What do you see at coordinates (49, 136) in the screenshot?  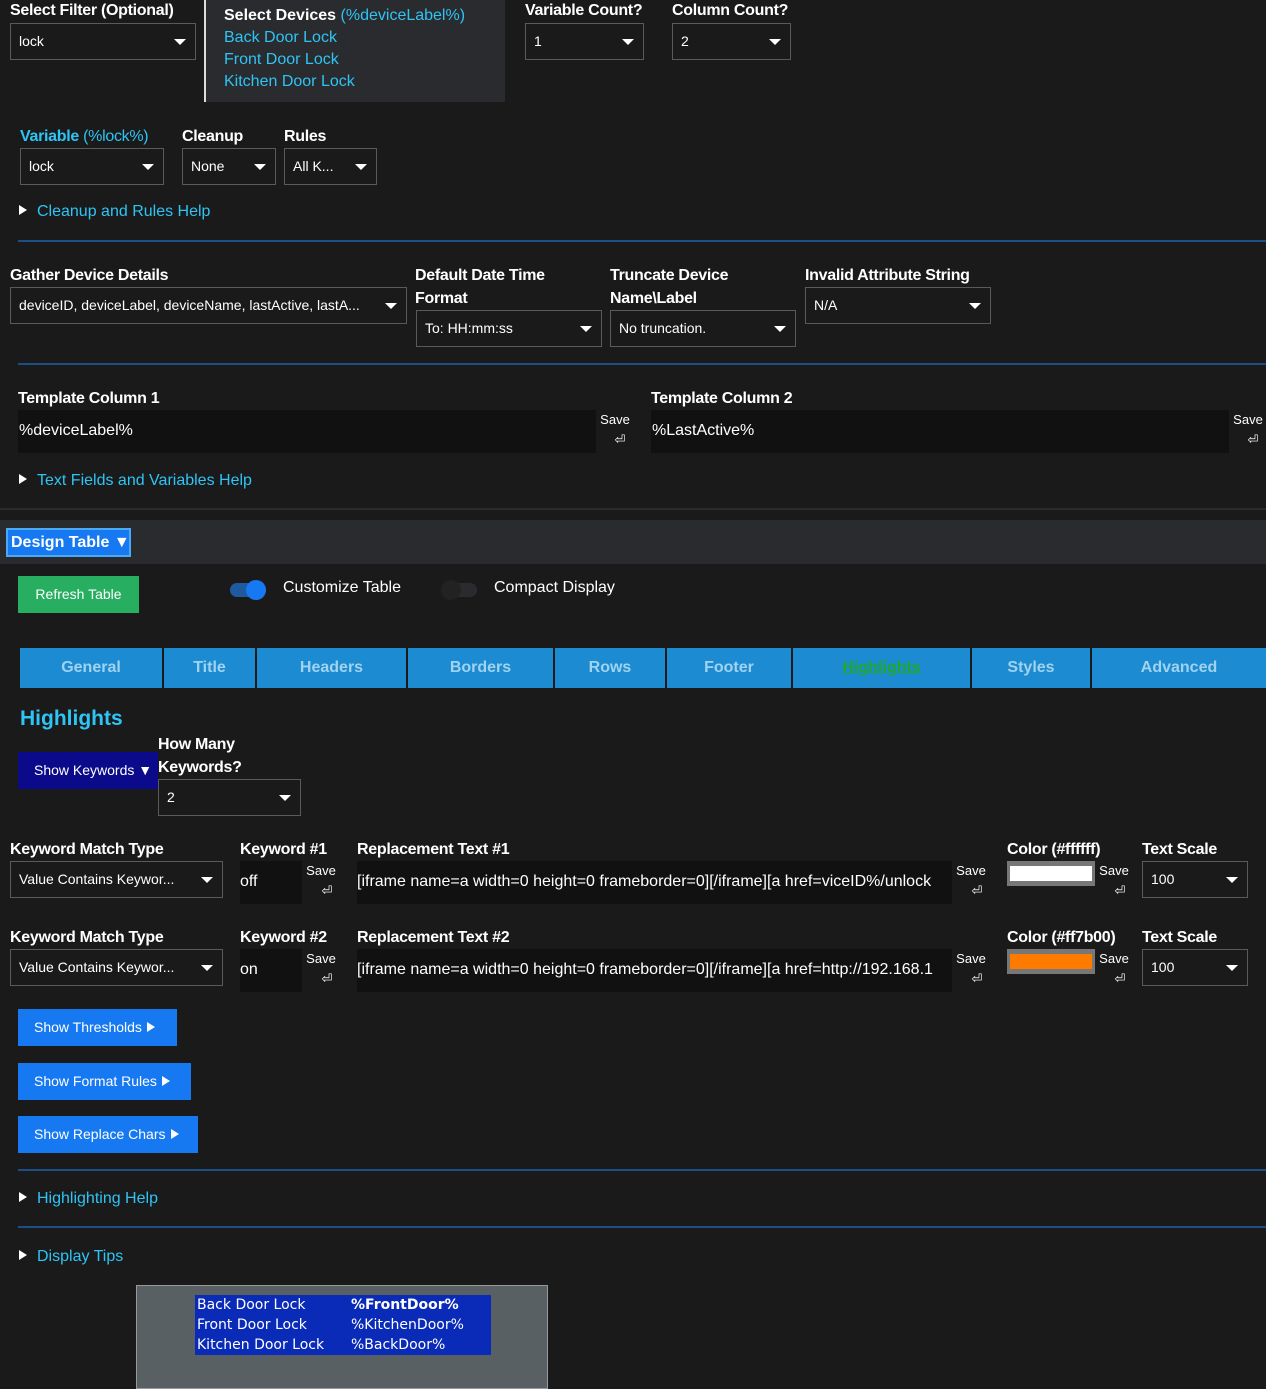 I see `variable-label-text: Variable` at bounding box center [49, 136].